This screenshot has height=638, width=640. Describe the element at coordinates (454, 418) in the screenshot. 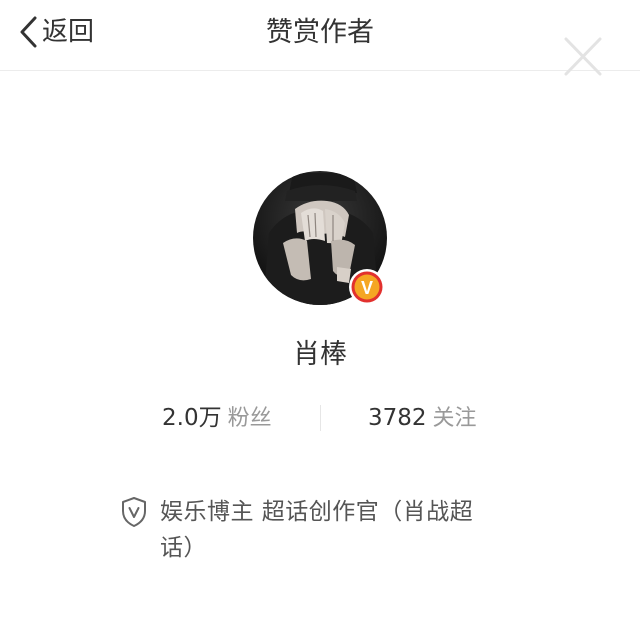

I see `follow-label: 关注` at that location.